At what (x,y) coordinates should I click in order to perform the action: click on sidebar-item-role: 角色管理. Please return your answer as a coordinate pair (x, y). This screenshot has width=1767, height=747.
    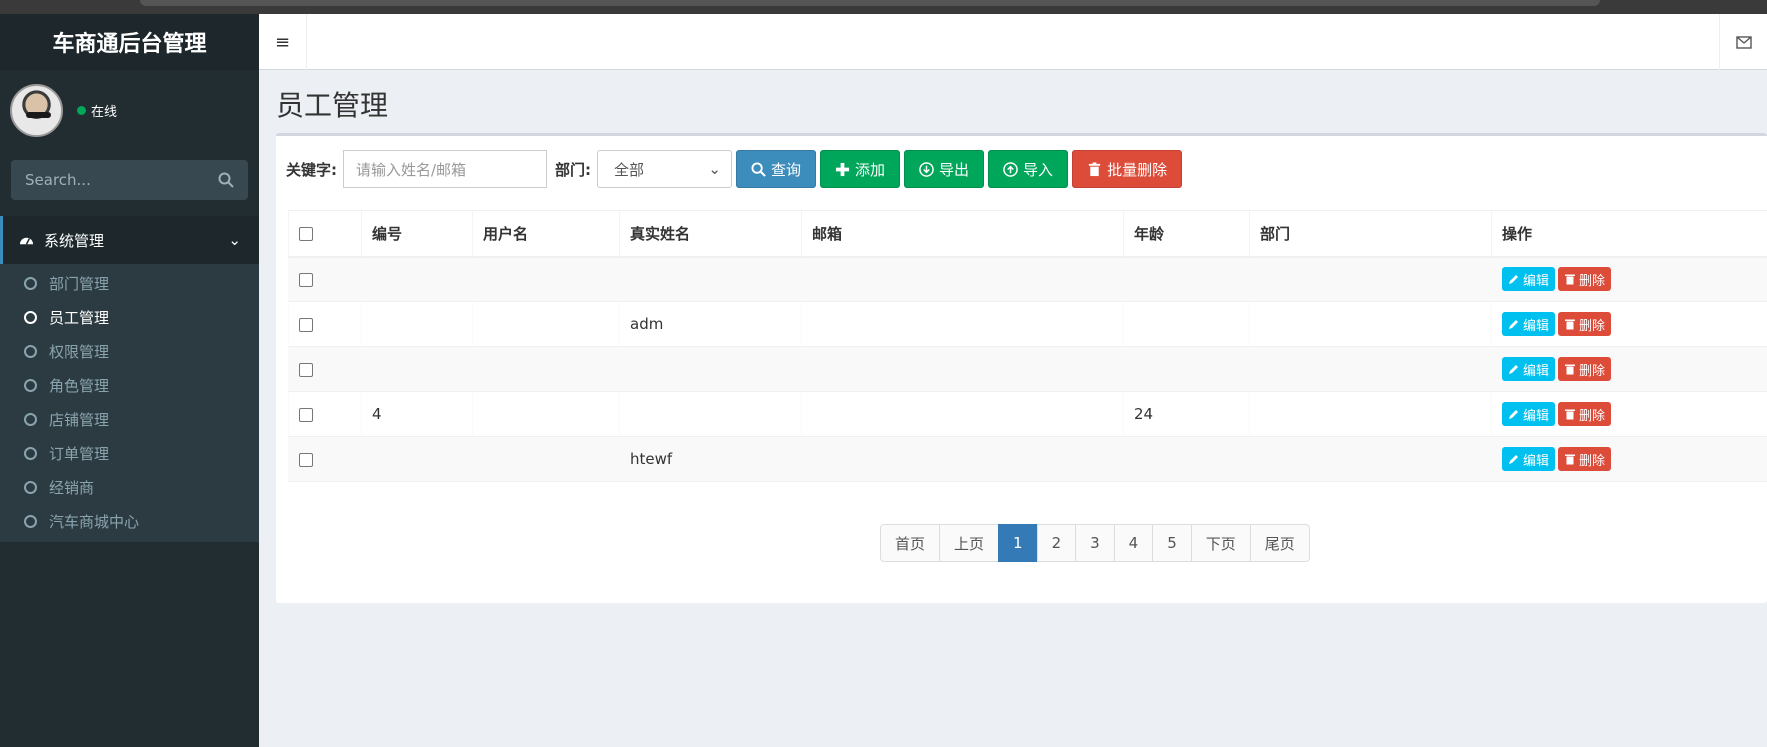
    Looking at the image, I should click on (129, 385).